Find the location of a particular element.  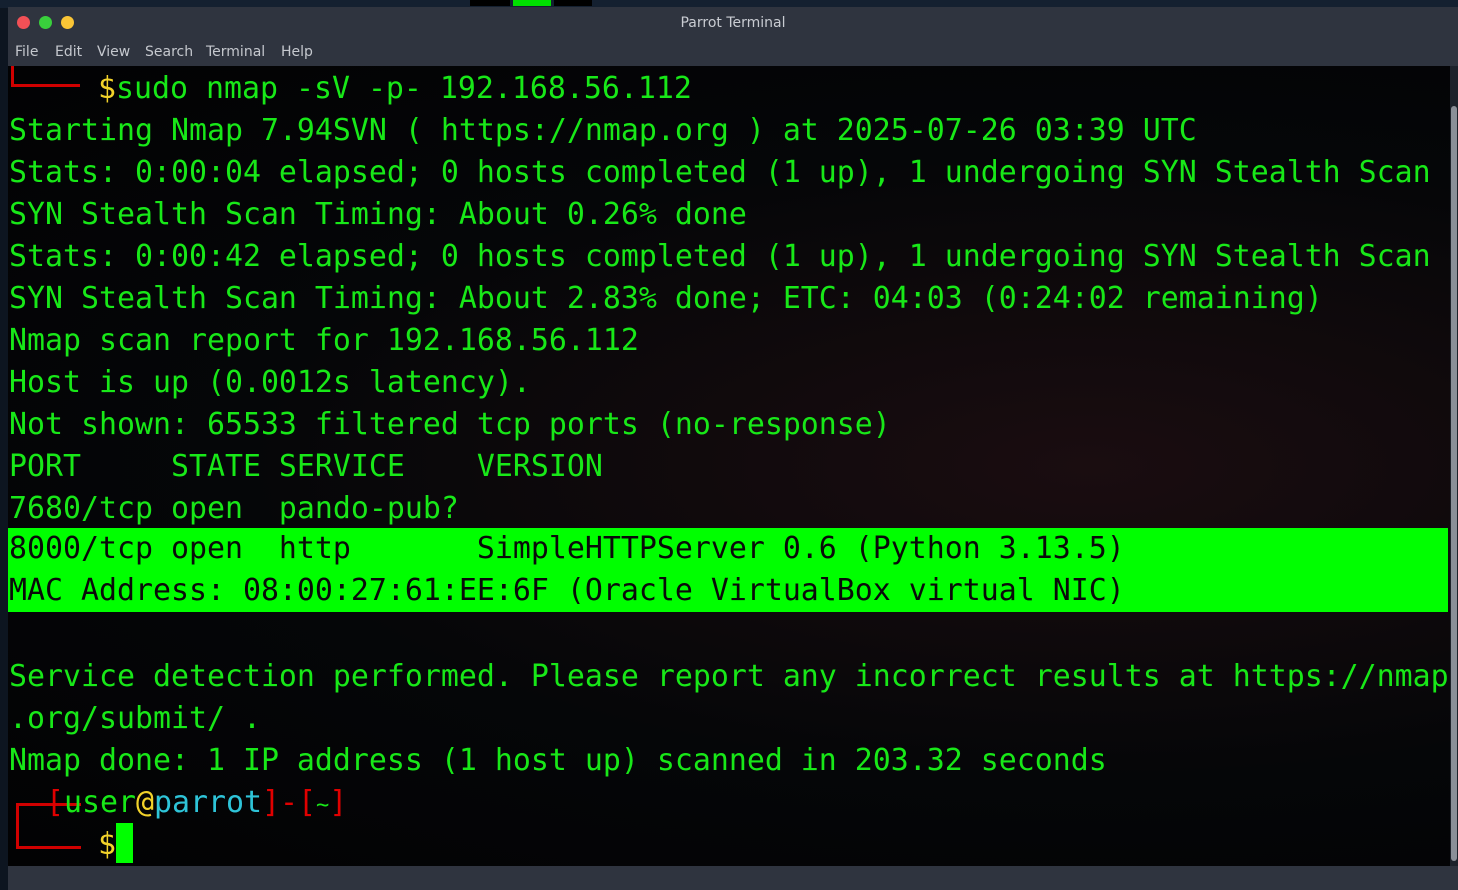

menu-edit: Edit is located at coordinates (68, 52).